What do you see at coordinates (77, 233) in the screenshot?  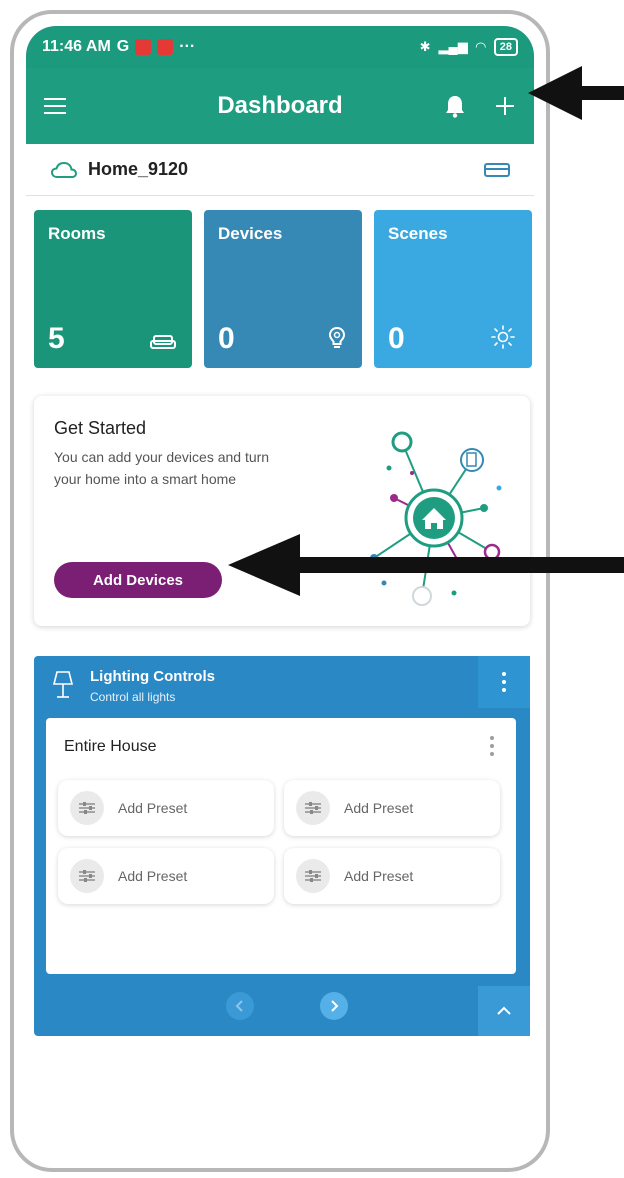 I see `rooms-label: Rooms` at bounding box center [77, 233].